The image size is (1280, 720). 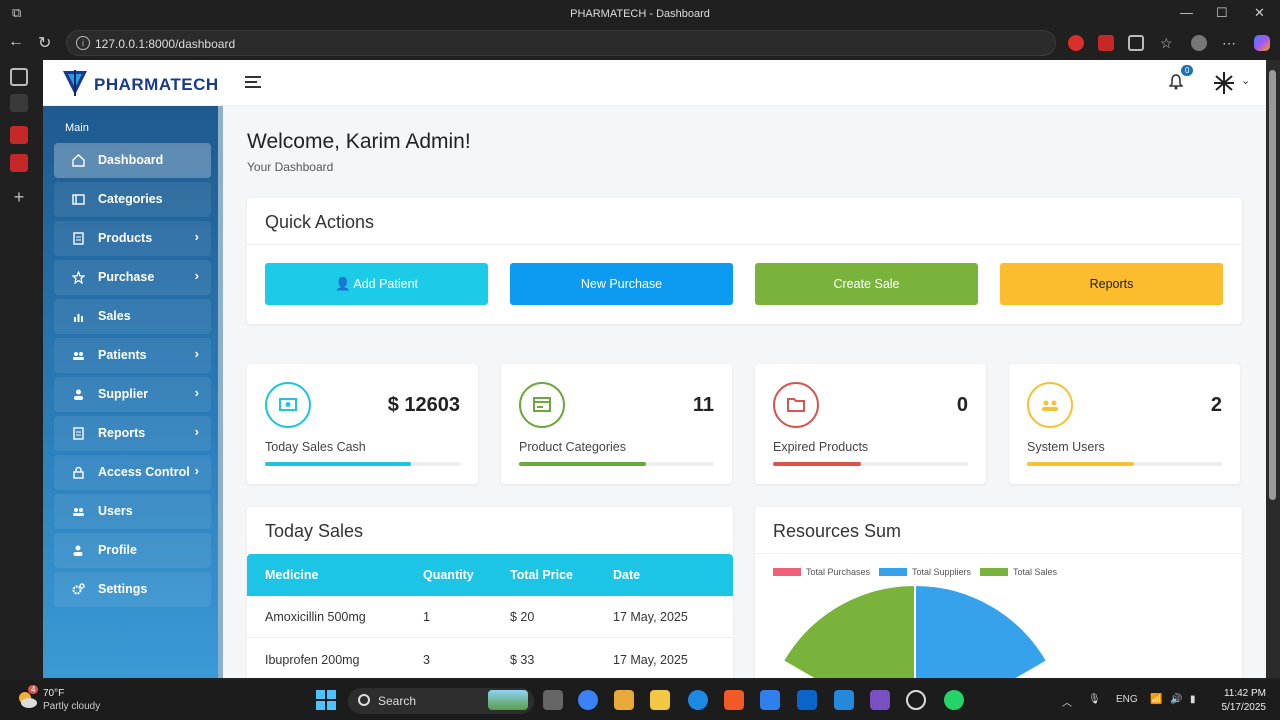 What do you see at coordinates (880, 700) in the screenshot?
I see `visual-studio-icon` at bounding box center [880, 700].